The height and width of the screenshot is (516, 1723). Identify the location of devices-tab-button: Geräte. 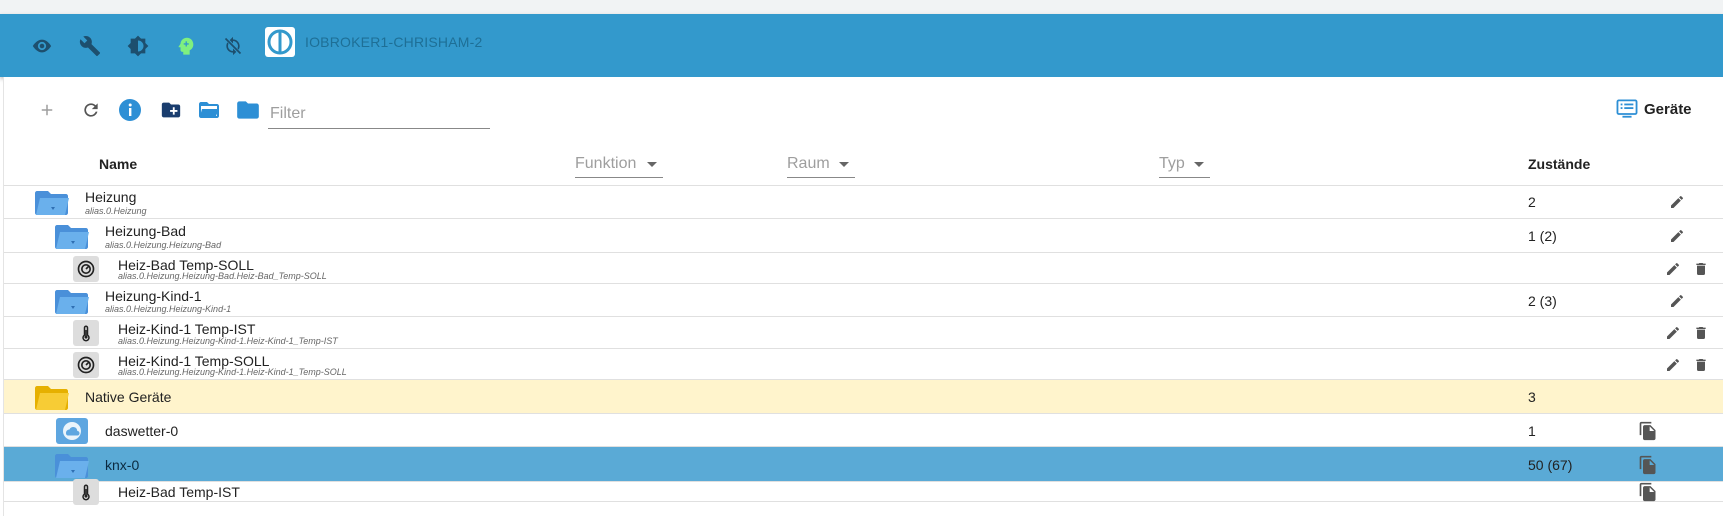
(1654, 109).